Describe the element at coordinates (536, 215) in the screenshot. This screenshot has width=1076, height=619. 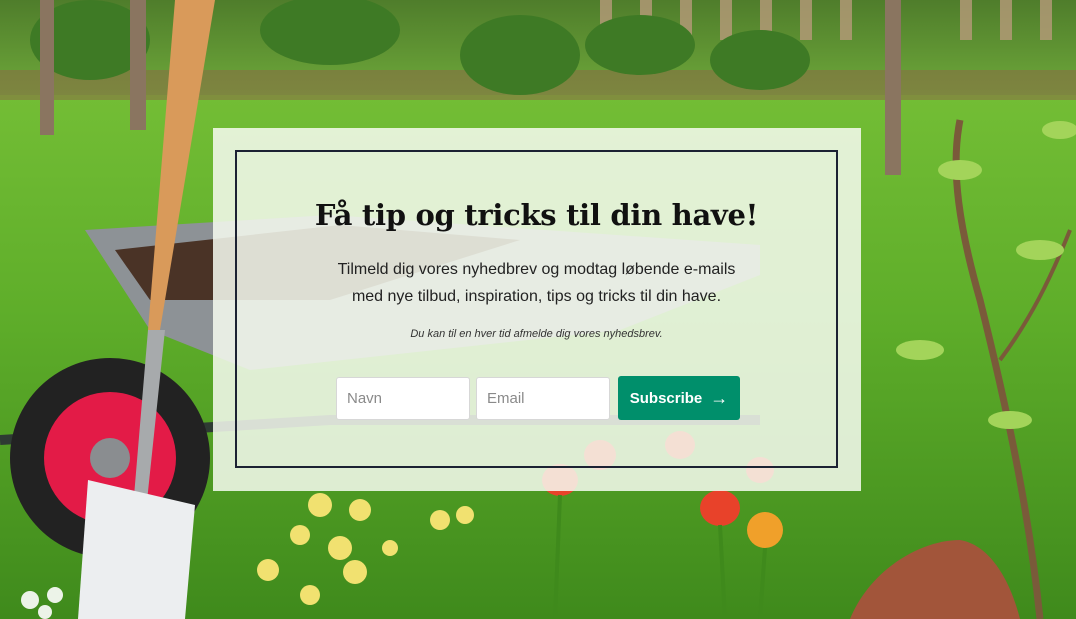
I see `newsletter-title: Få tip og tricks til din have!` at that location.